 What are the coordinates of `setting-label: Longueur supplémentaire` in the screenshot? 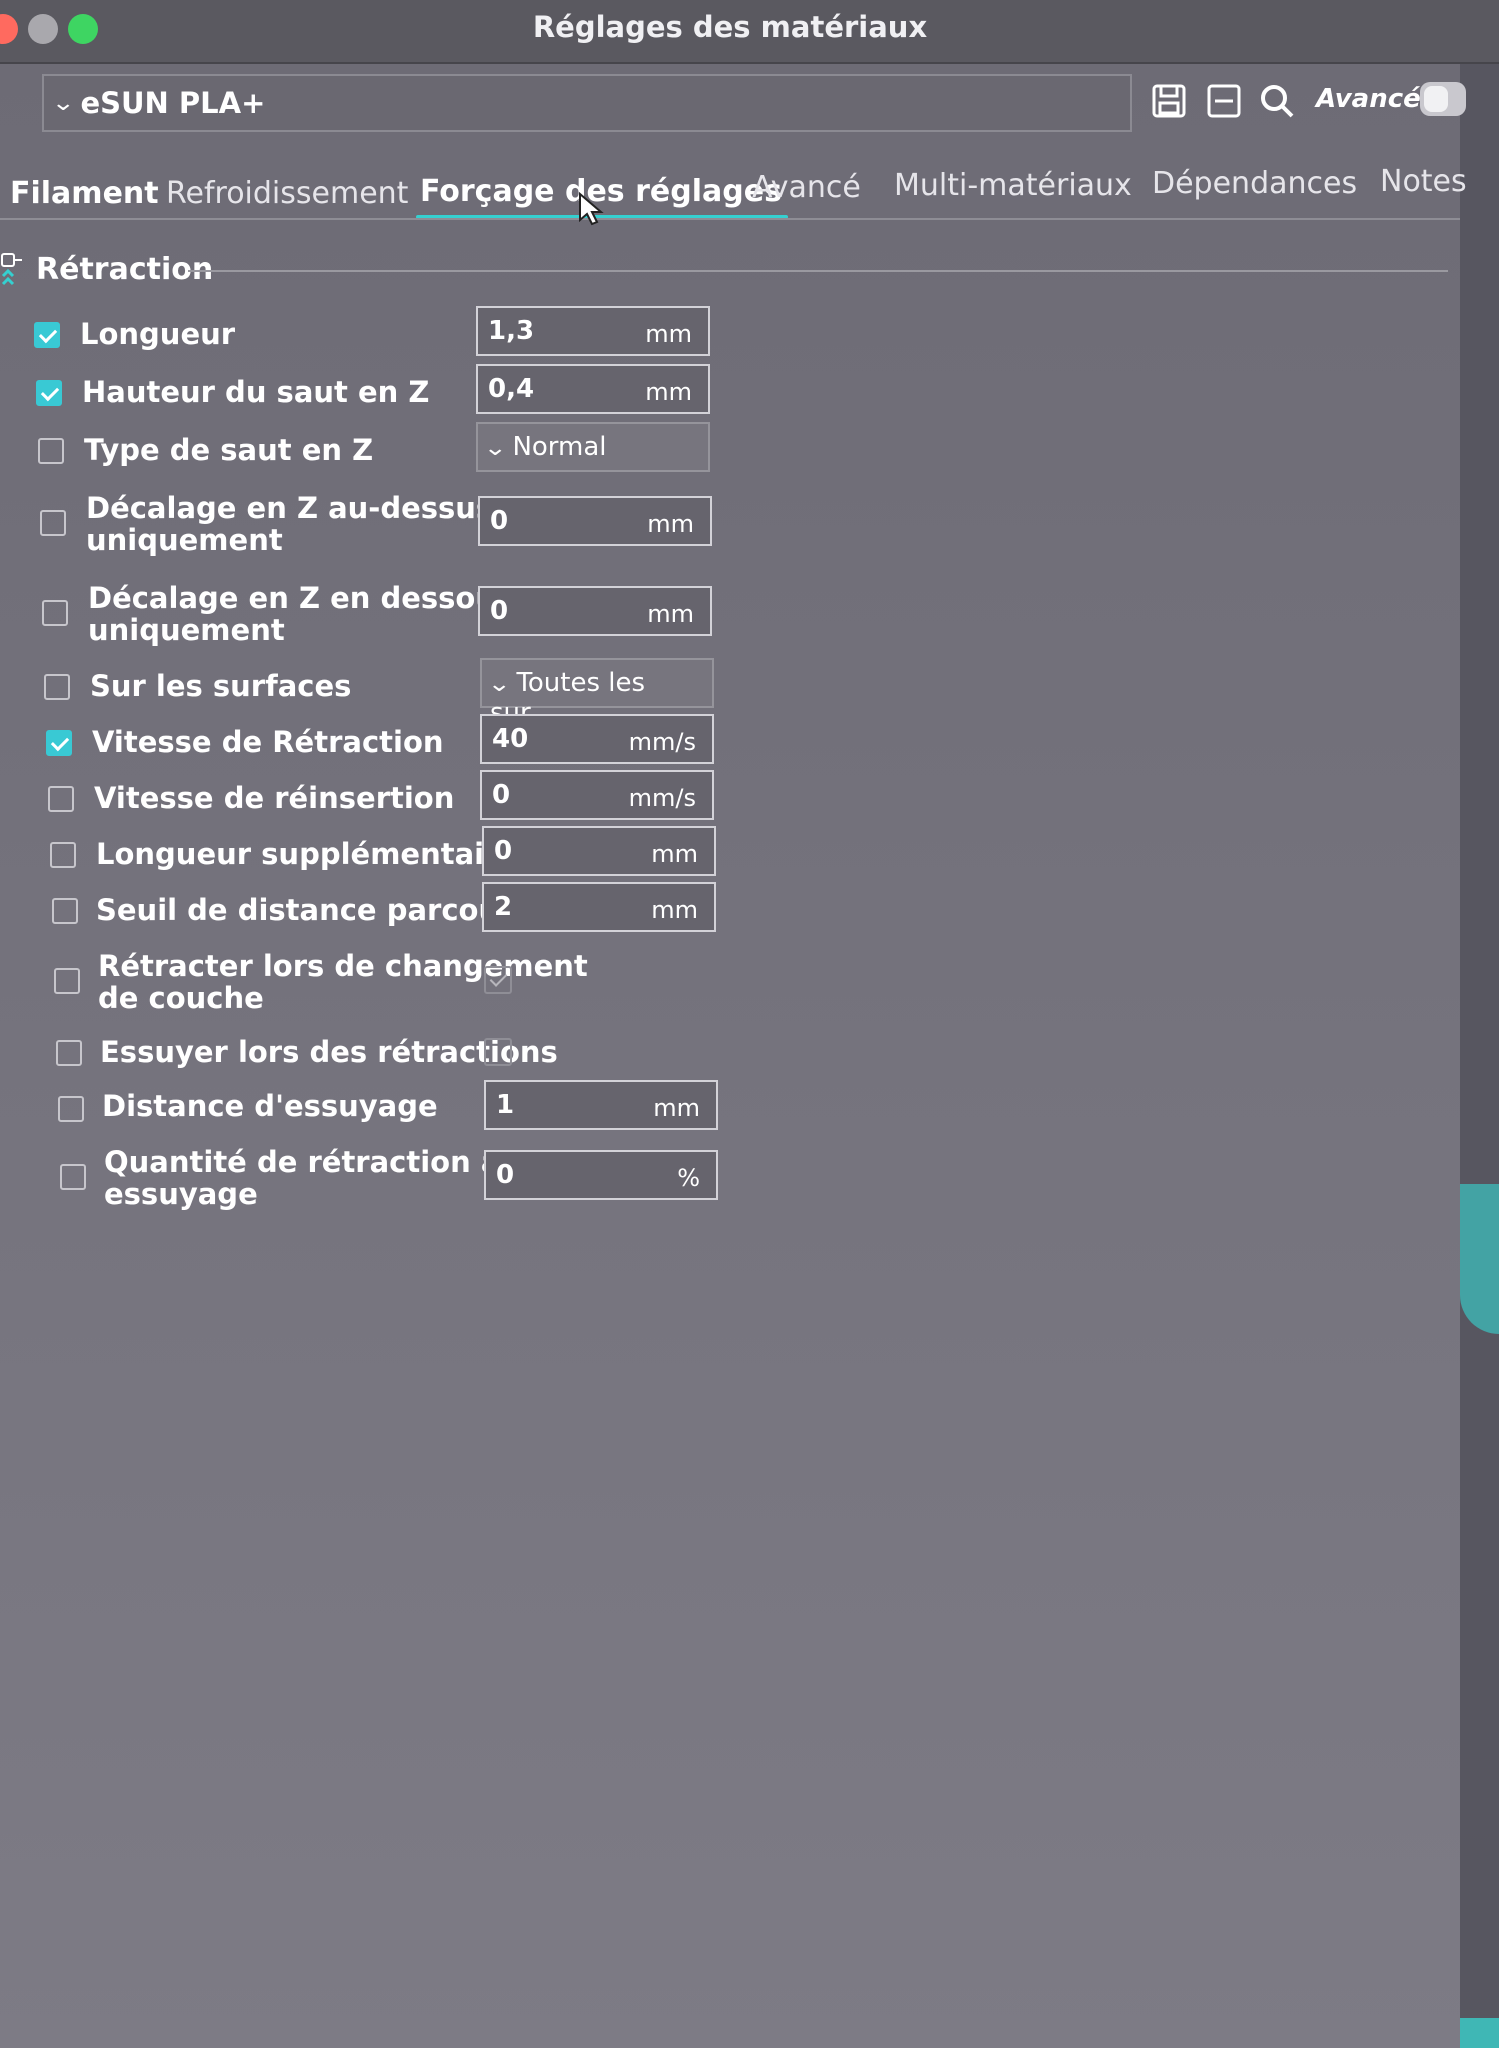 It's located at (307, 854).